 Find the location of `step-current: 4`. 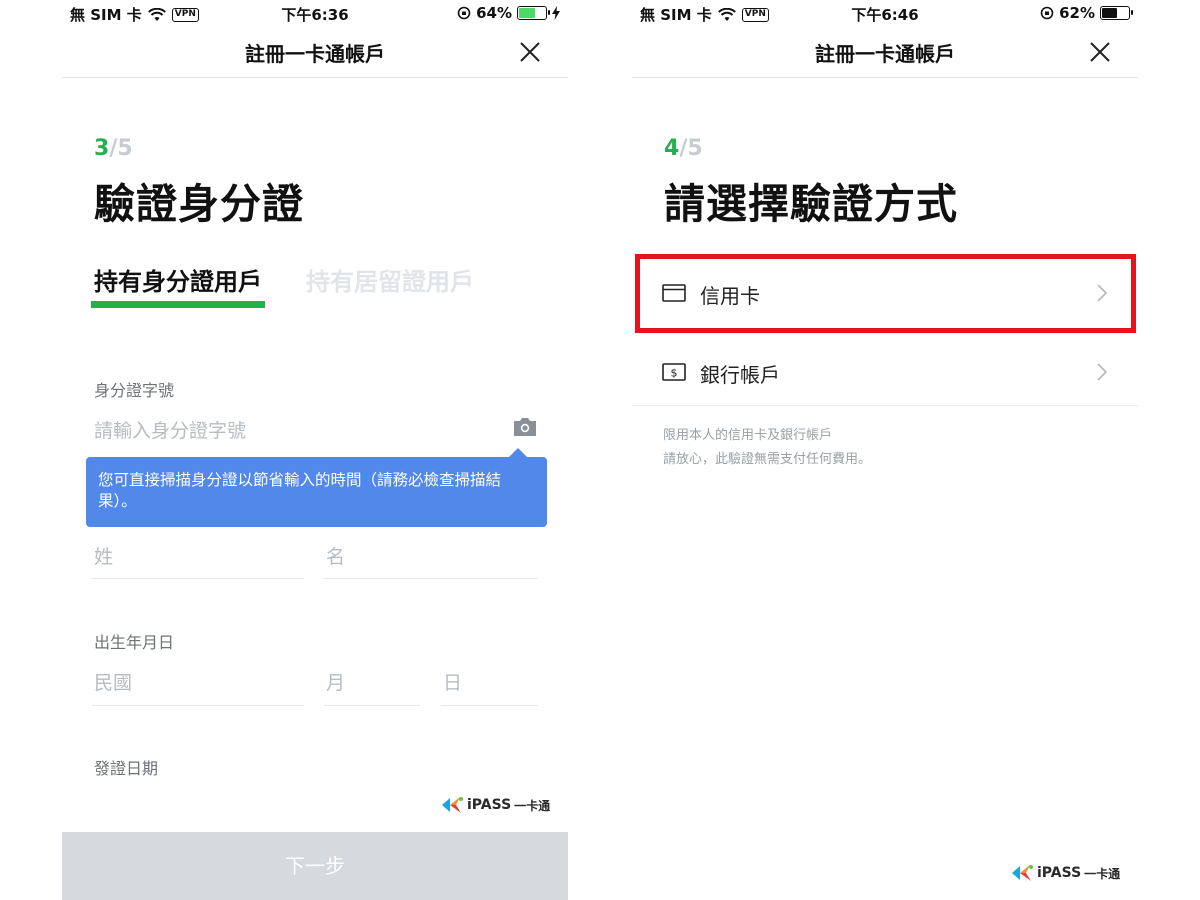

step-current: 4 is located at coordinates (672, 148).